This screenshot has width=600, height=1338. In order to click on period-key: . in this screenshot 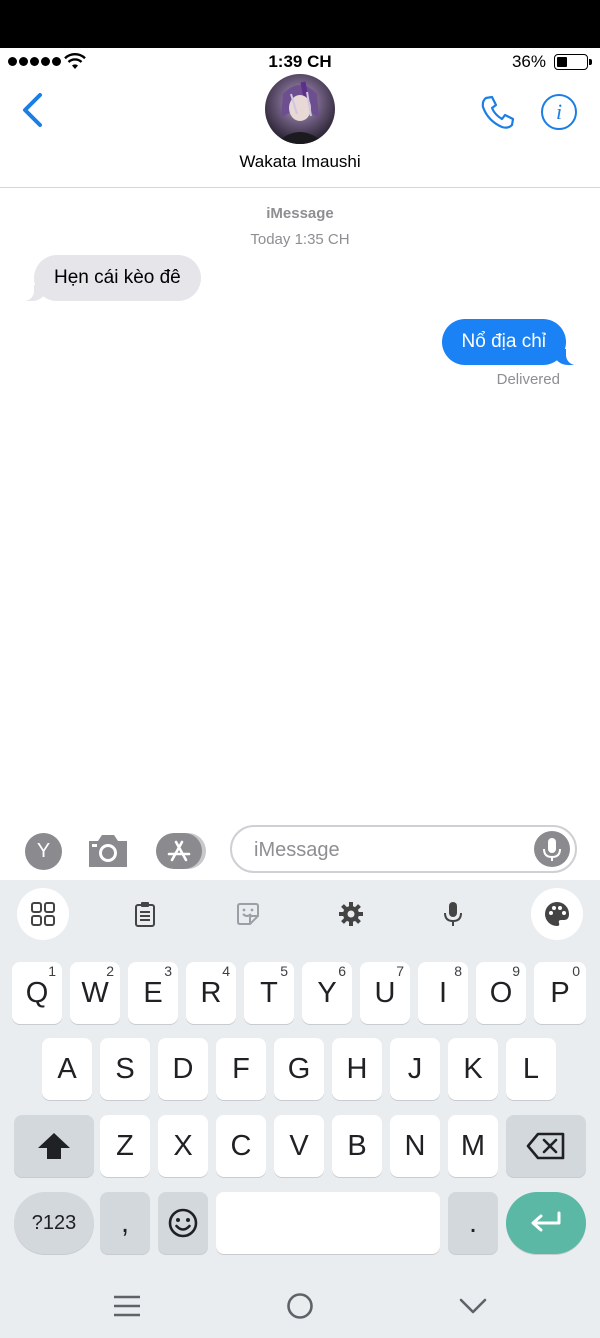, I will do `click(473, 1223)`.